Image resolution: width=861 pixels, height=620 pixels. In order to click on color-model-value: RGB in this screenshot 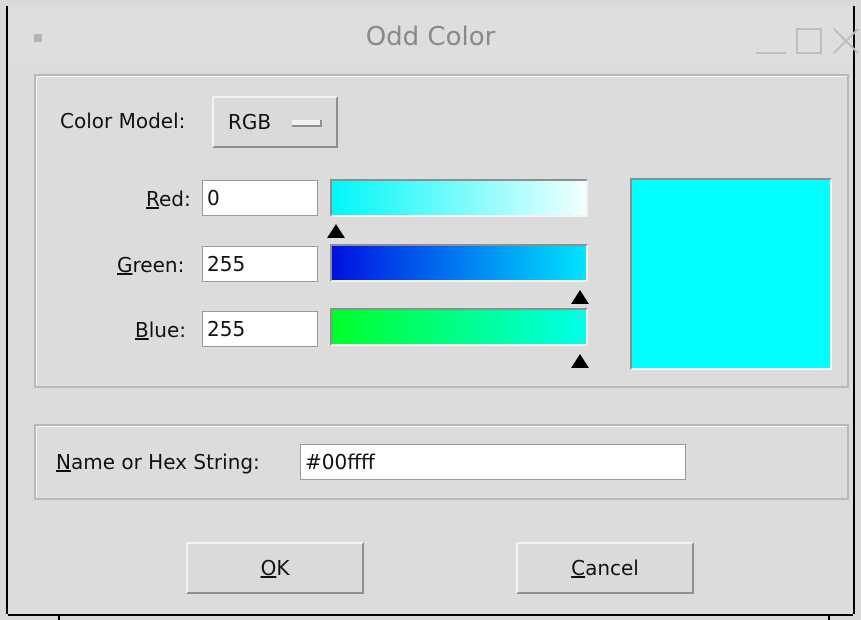, I will do `click(250, 122)`.